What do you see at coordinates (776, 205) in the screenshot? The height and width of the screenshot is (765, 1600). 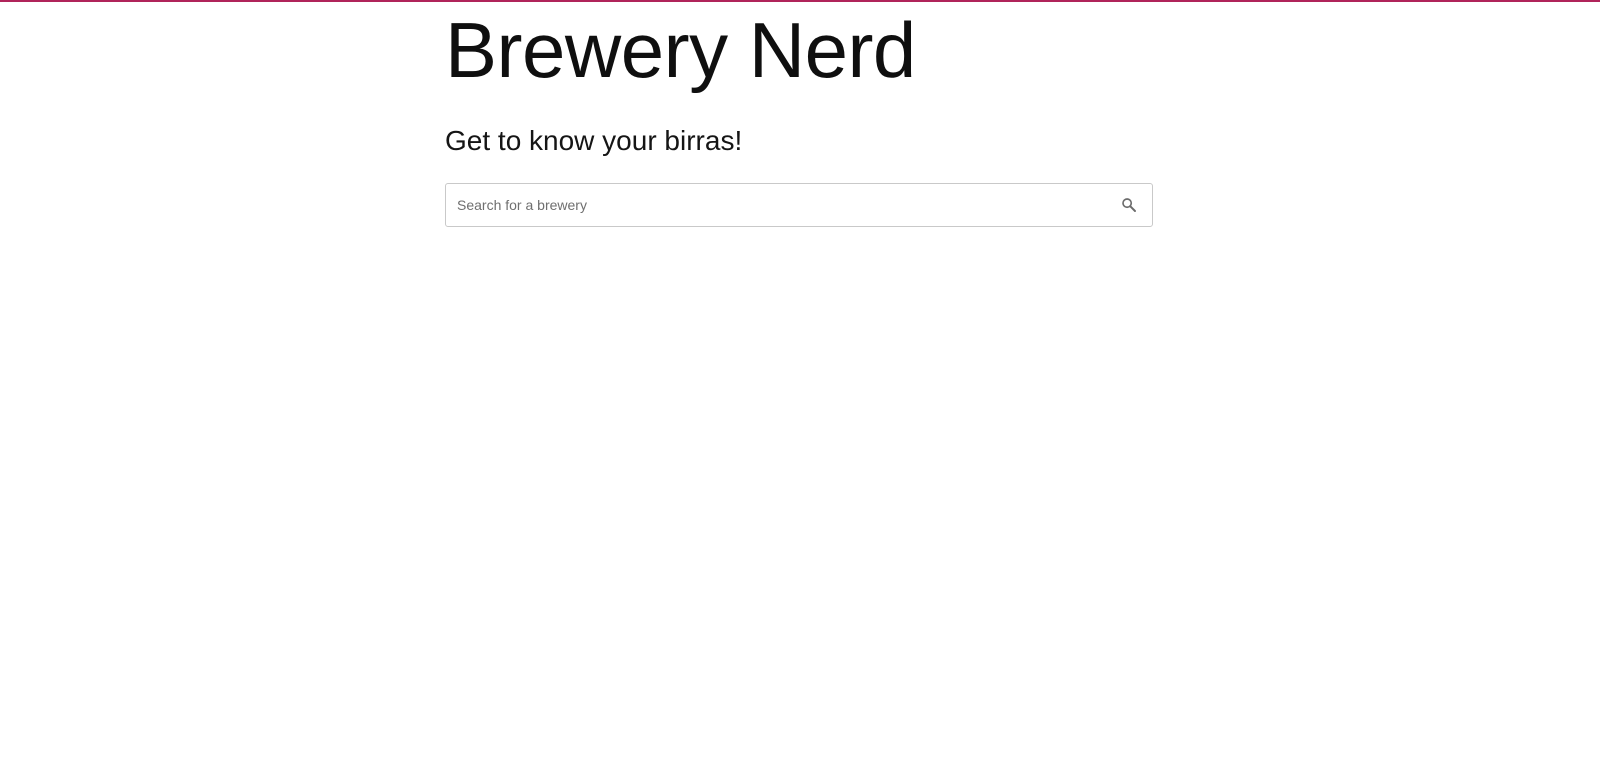 I see `search-input` at bounding box center [776, 205].